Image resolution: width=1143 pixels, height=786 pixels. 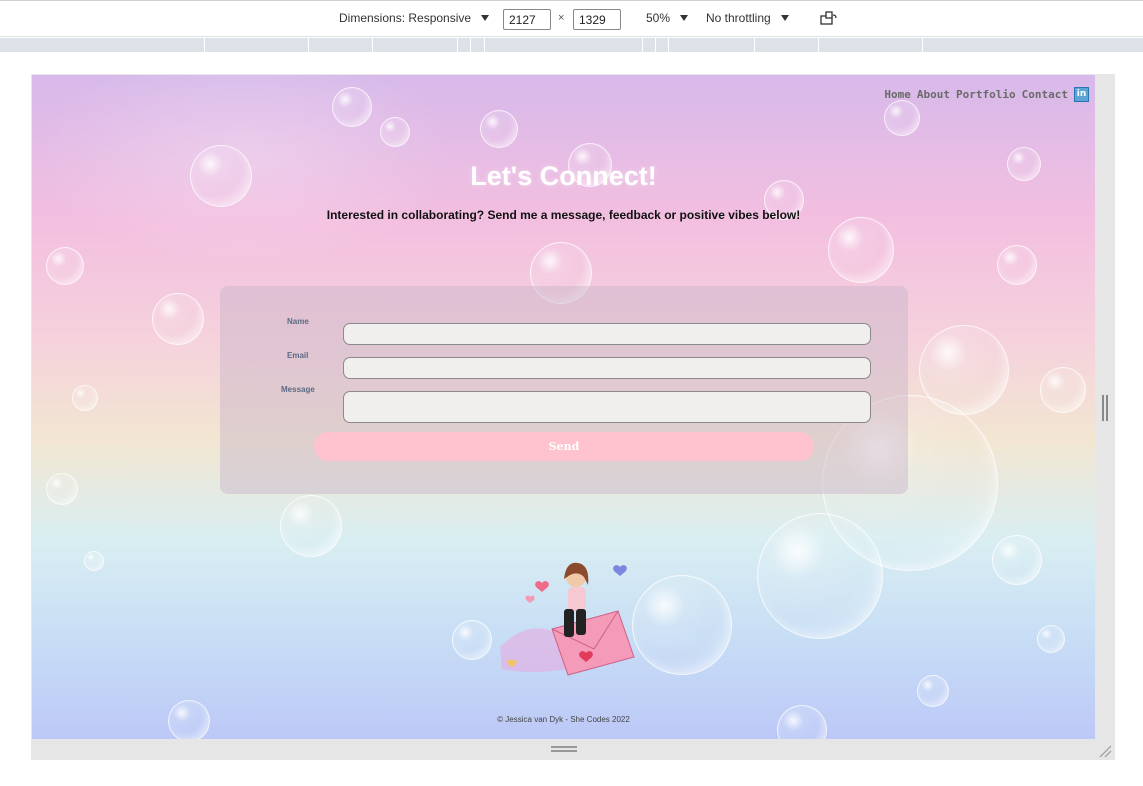 What do you see at coordinates (563, 719) in the screenshot?
I see `footer-copyright: © Jessica van Dyk - She Codes 2022` at bounding box center [563, 719].